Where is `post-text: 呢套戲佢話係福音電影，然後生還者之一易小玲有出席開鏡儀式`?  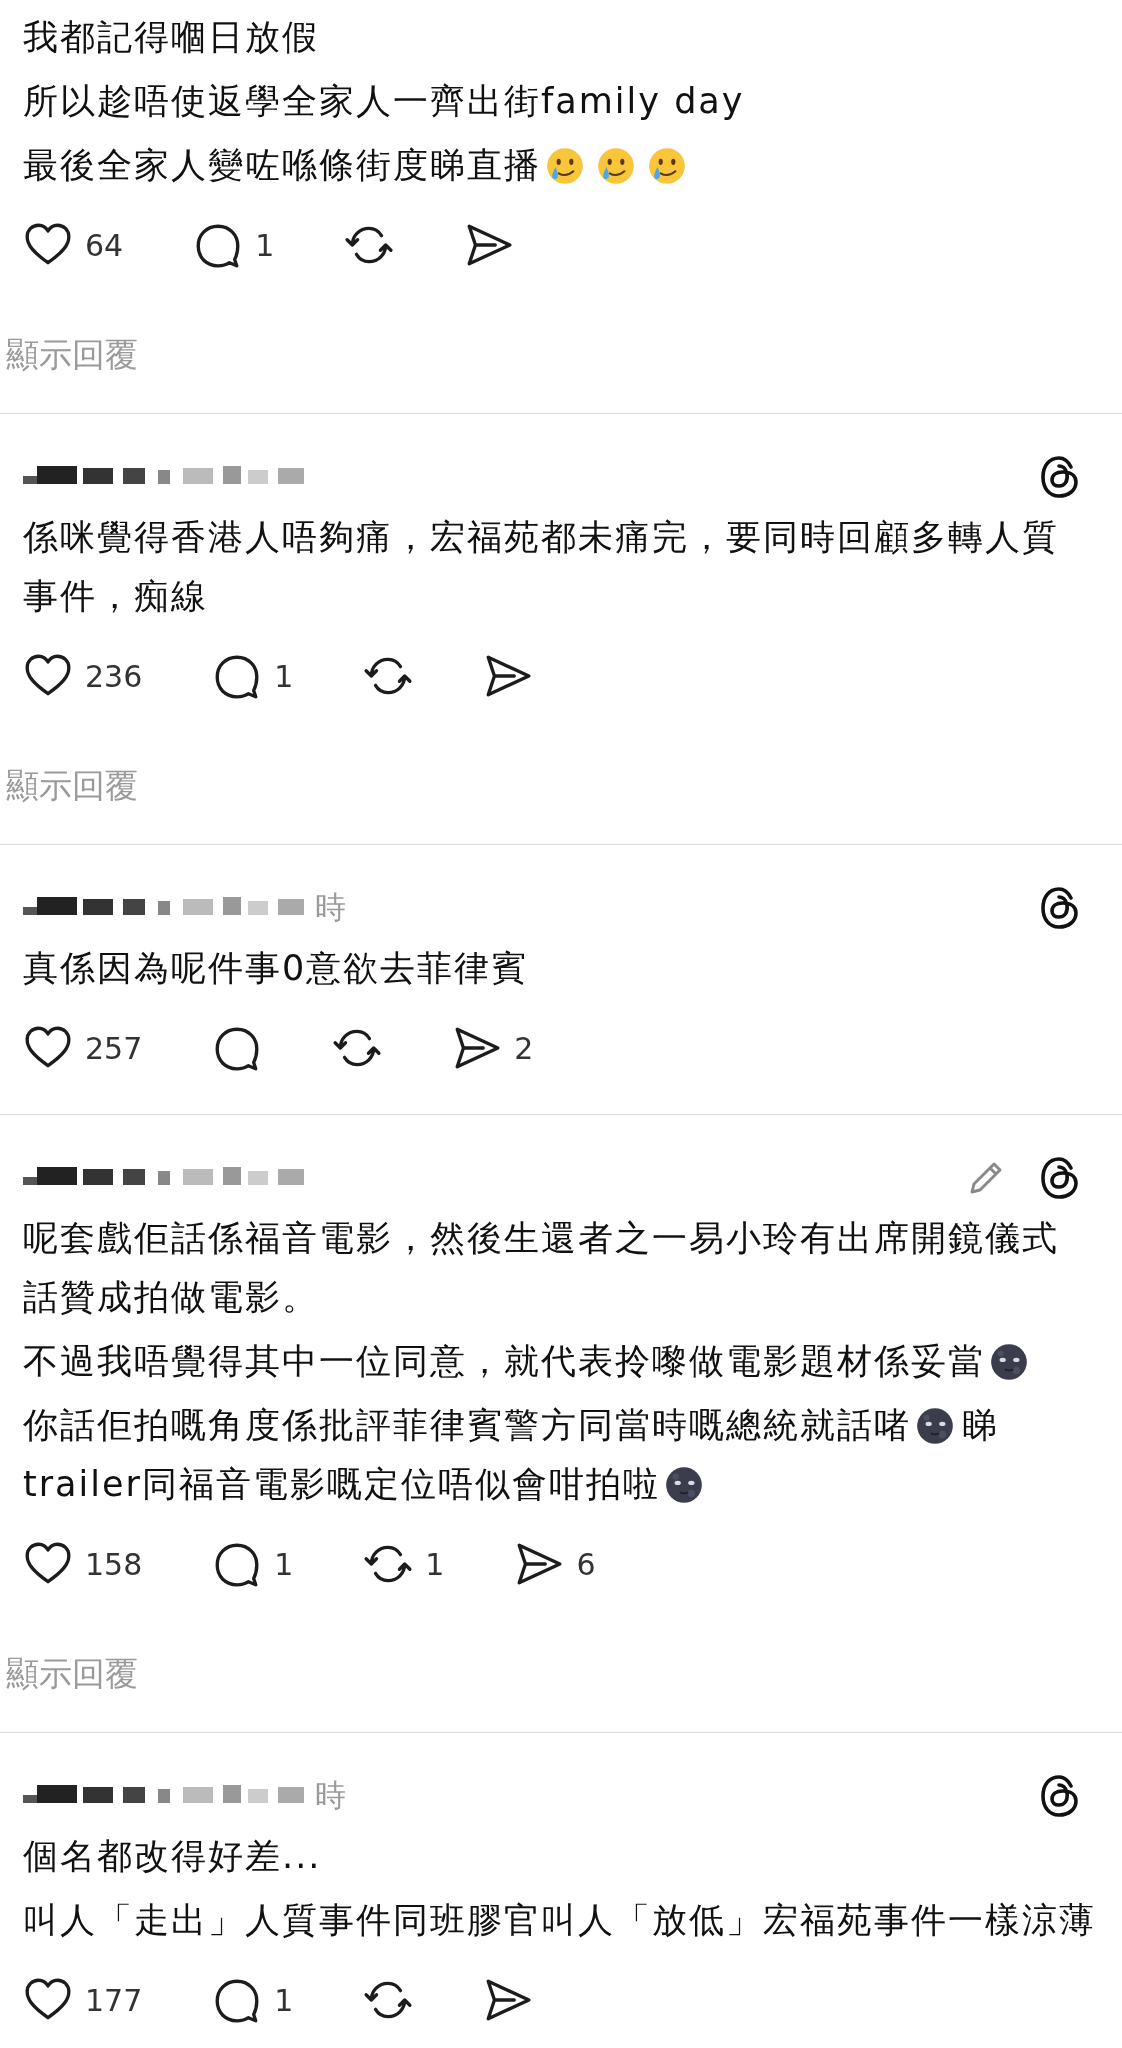
post-text: 呢套戲佢話係福音電影，然後生還者之一易小玲有出席開鏡儀式 is located at coordinates (541, 1238).